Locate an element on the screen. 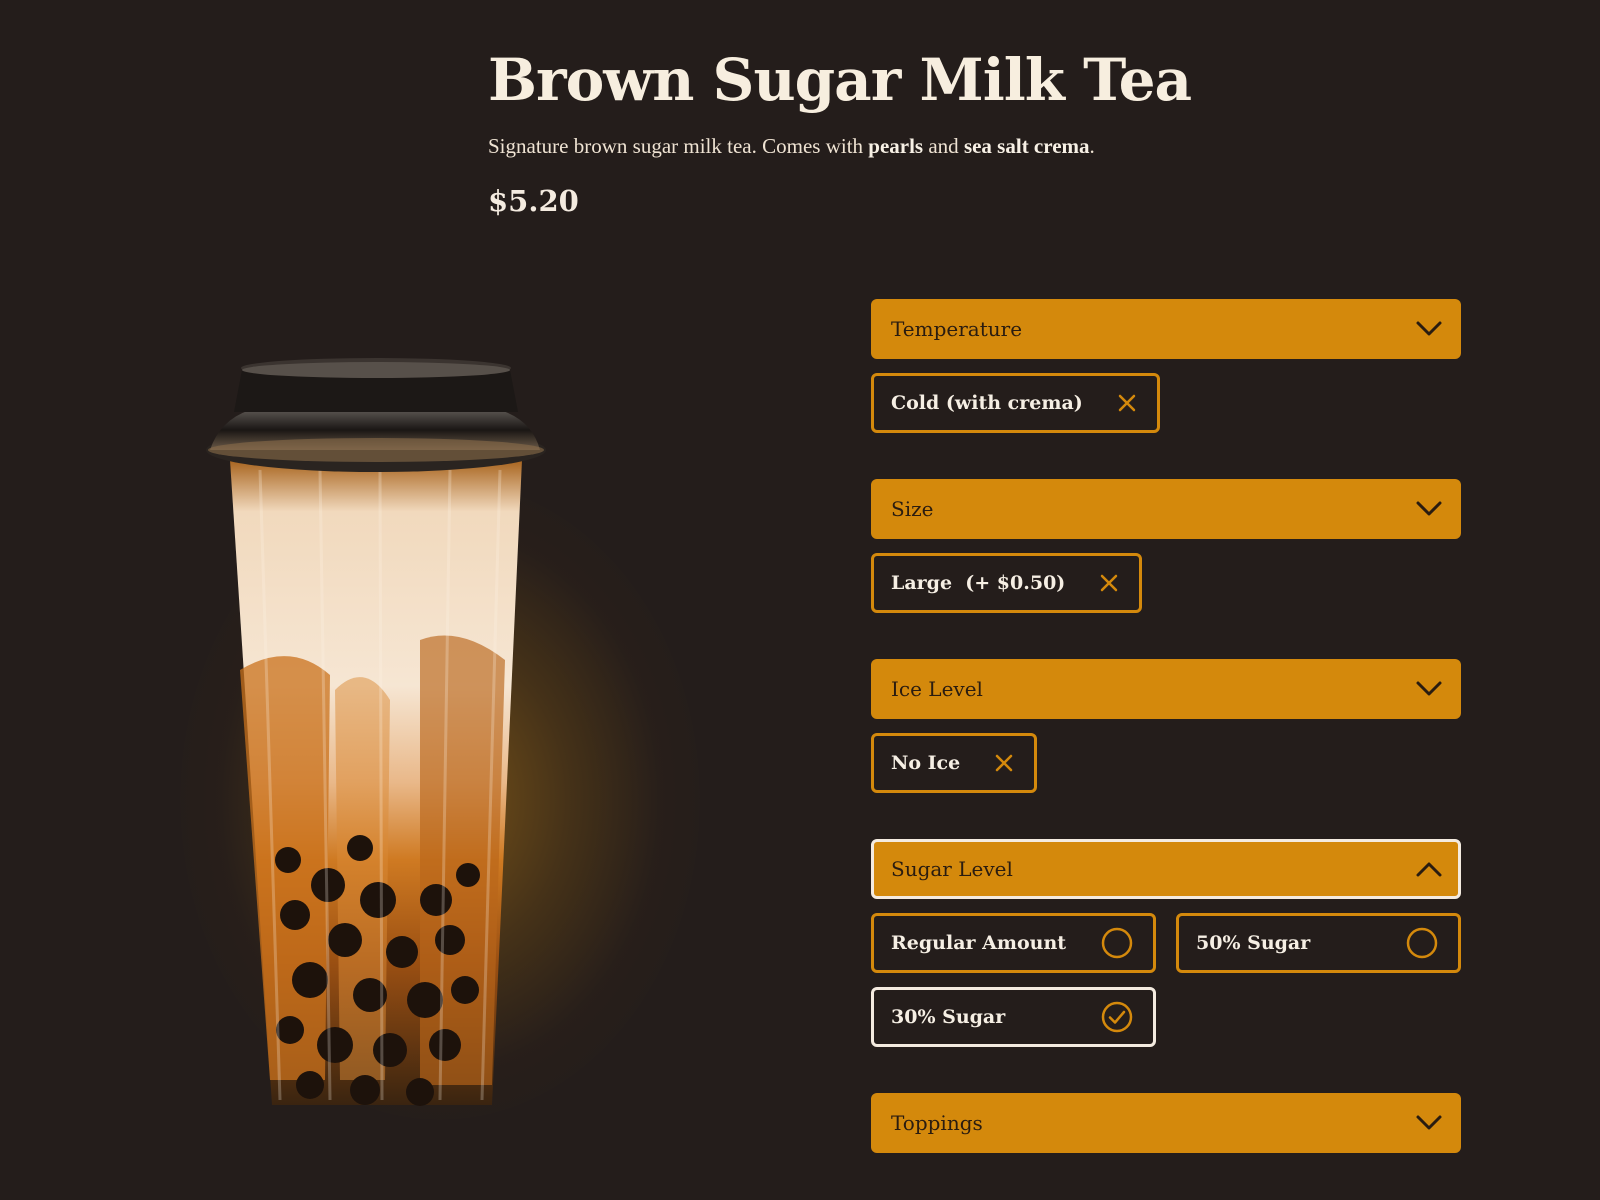 This screenshot has width=1600, height=1200. size-selected: Large (+ $0.50) is located at coordinates (1166, 583).